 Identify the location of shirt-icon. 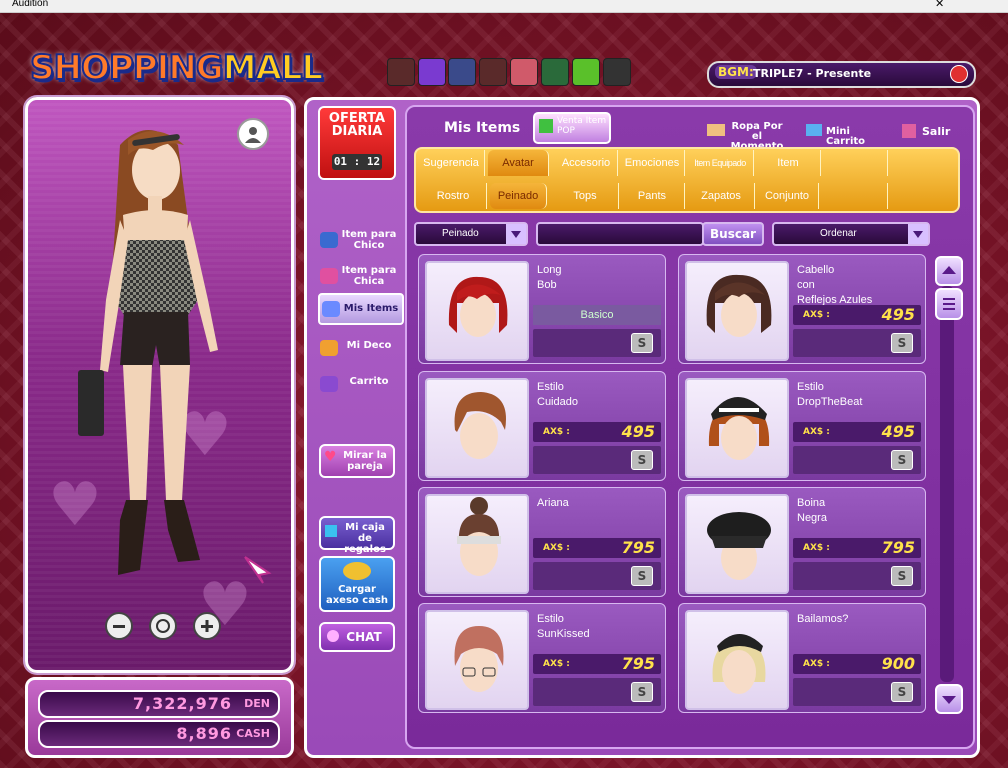
(716, 130).